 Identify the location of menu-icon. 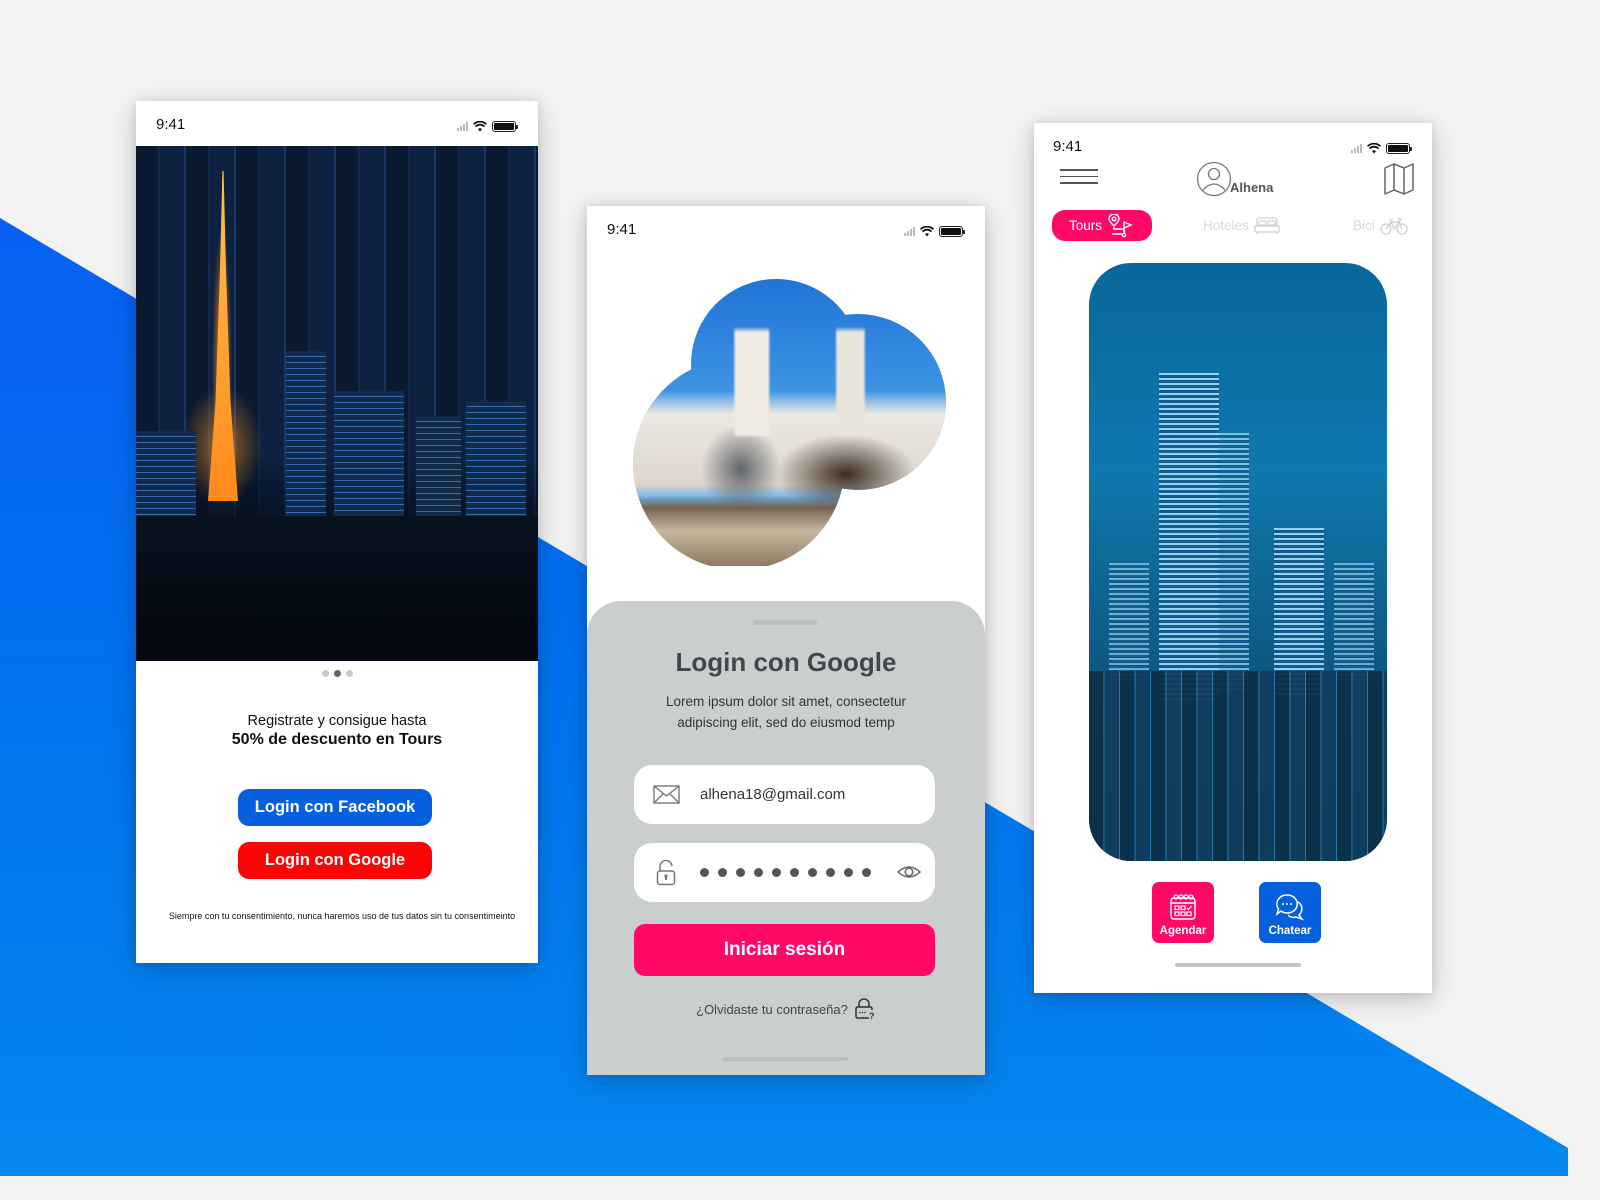
(1079, 176).